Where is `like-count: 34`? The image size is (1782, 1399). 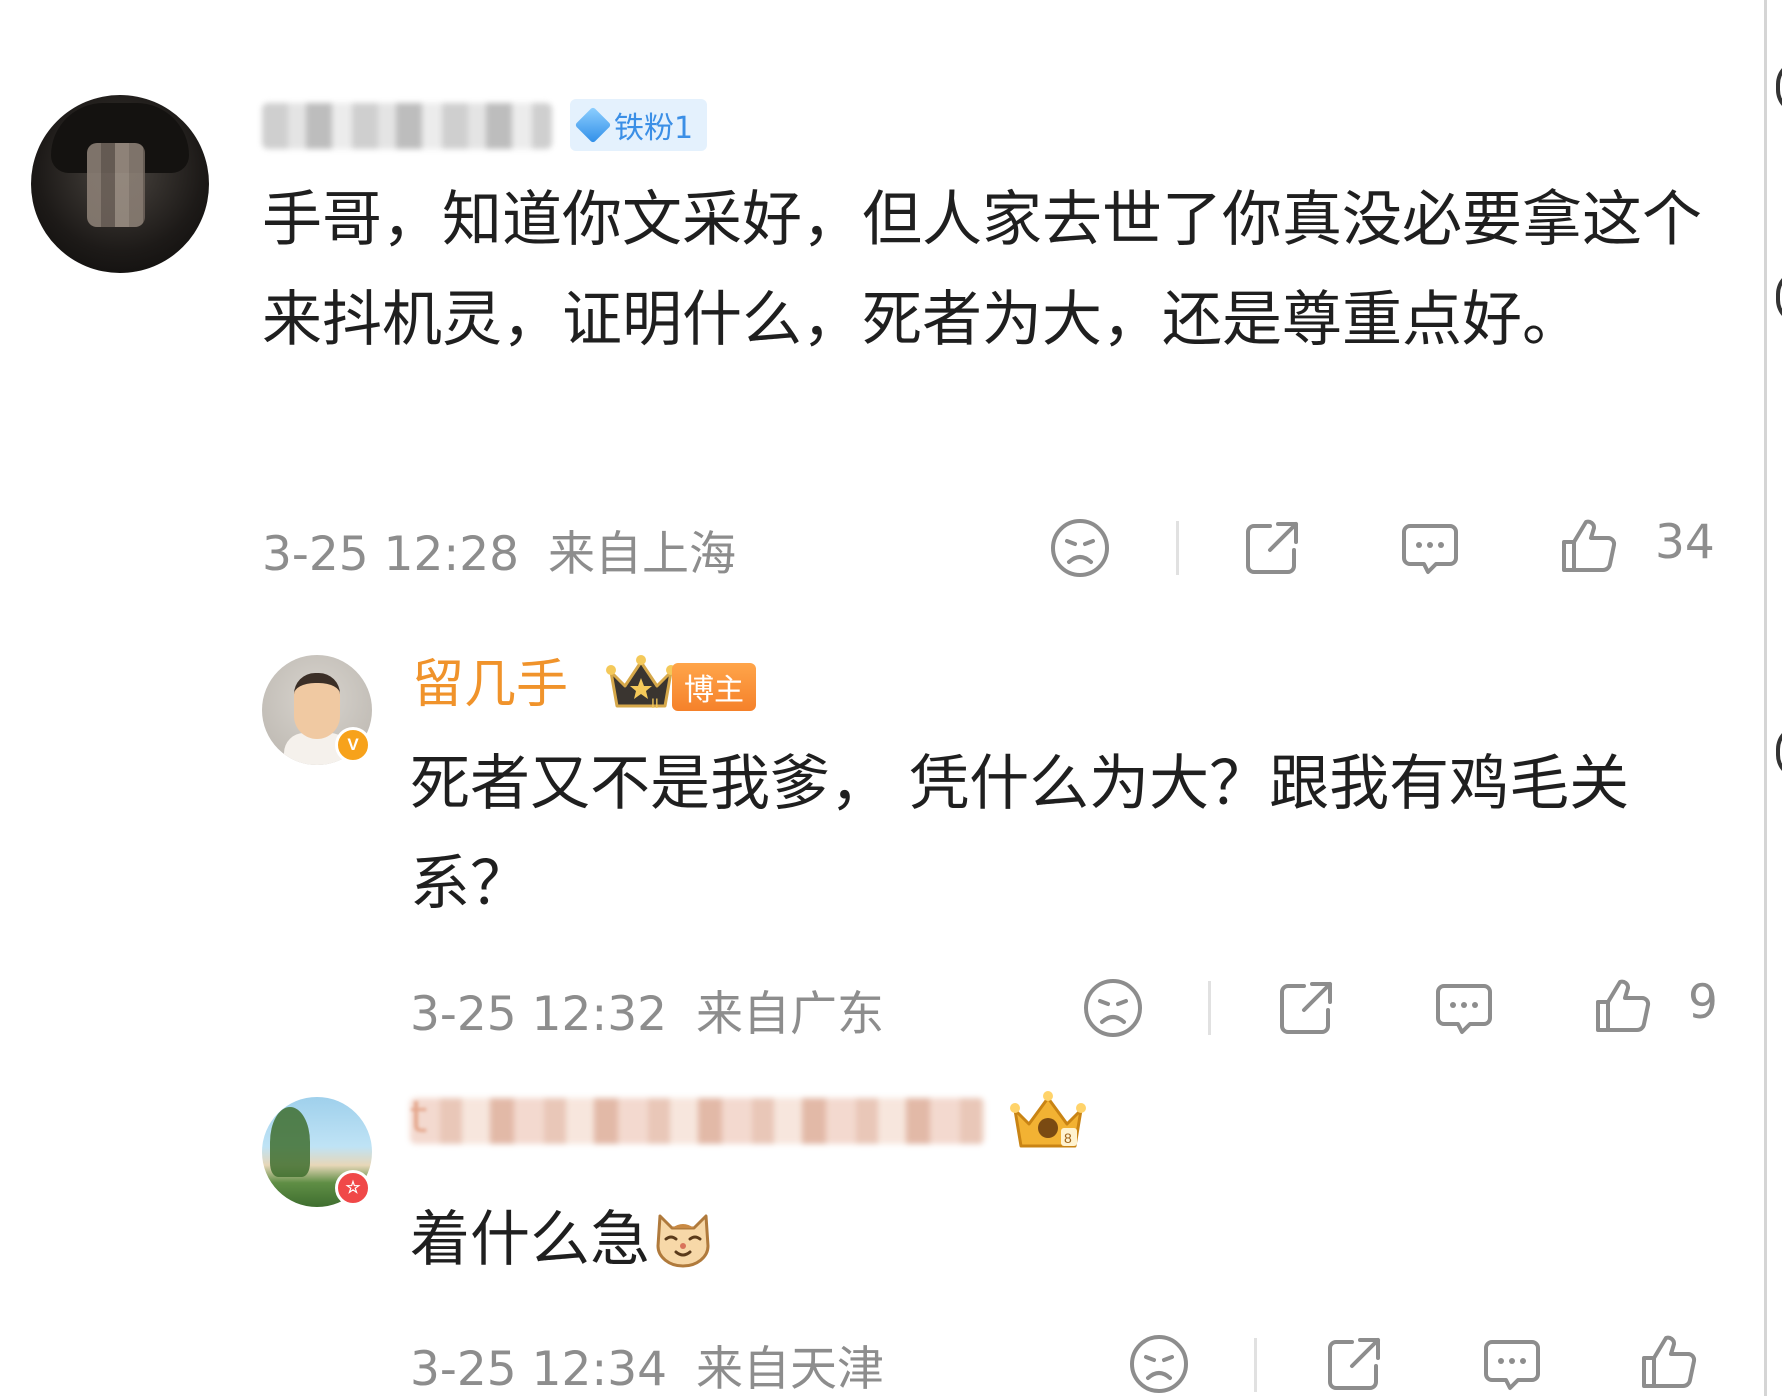
like-count: 34 is located at coordinates (1685, 542).